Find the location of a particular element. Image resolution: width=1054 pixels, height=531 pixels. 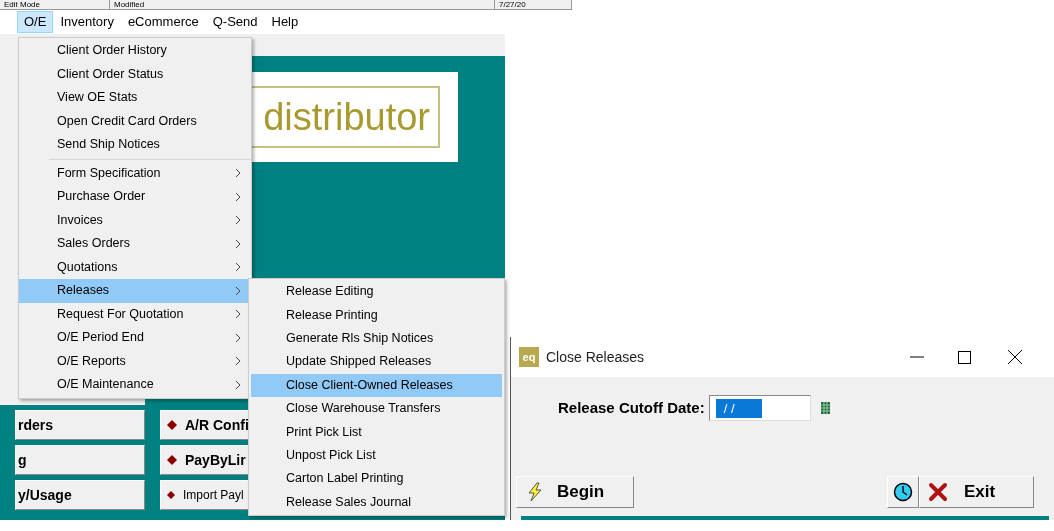

menu-item: Generate Rls Ship Notices is located at coordinates (376, 338).